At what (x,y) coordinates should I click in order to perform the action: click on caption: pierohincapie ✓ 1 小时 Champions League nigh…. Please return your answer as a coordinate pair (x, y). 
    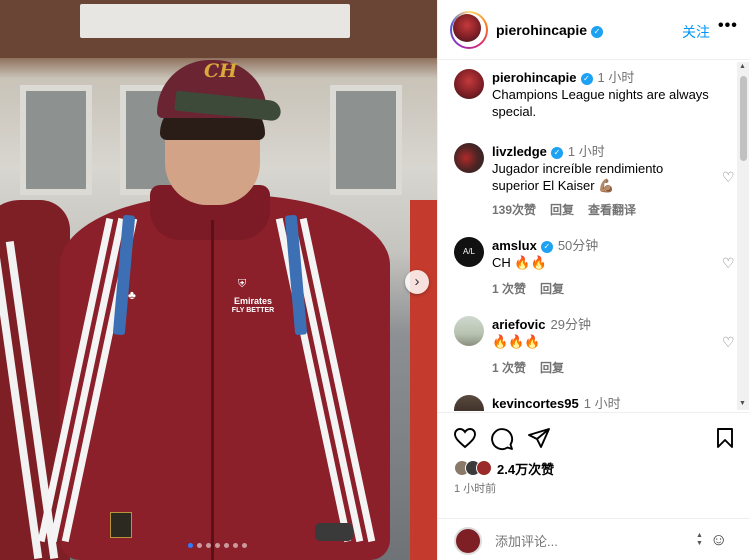
    Looking at the image, I should click on (596, 99).